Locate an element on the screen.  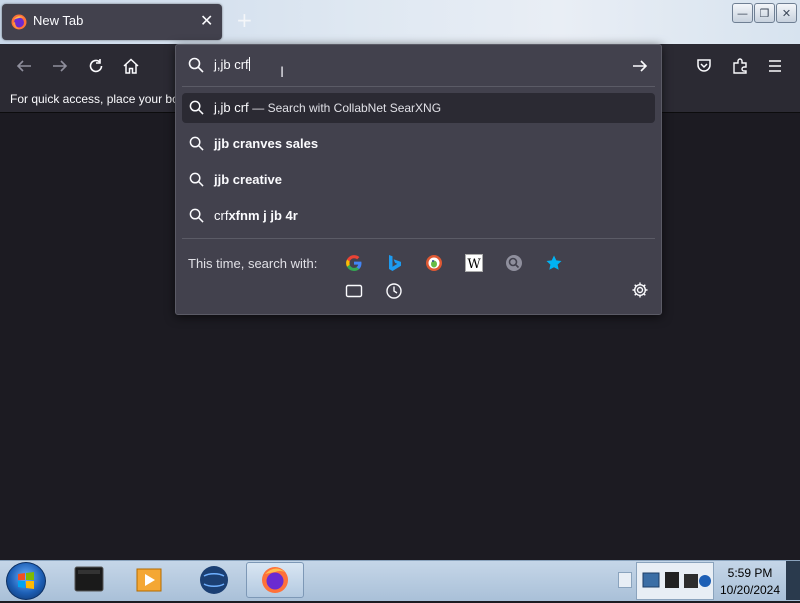
suggestion-completion: jjb cranves sales is located at coordinates (266, 143).